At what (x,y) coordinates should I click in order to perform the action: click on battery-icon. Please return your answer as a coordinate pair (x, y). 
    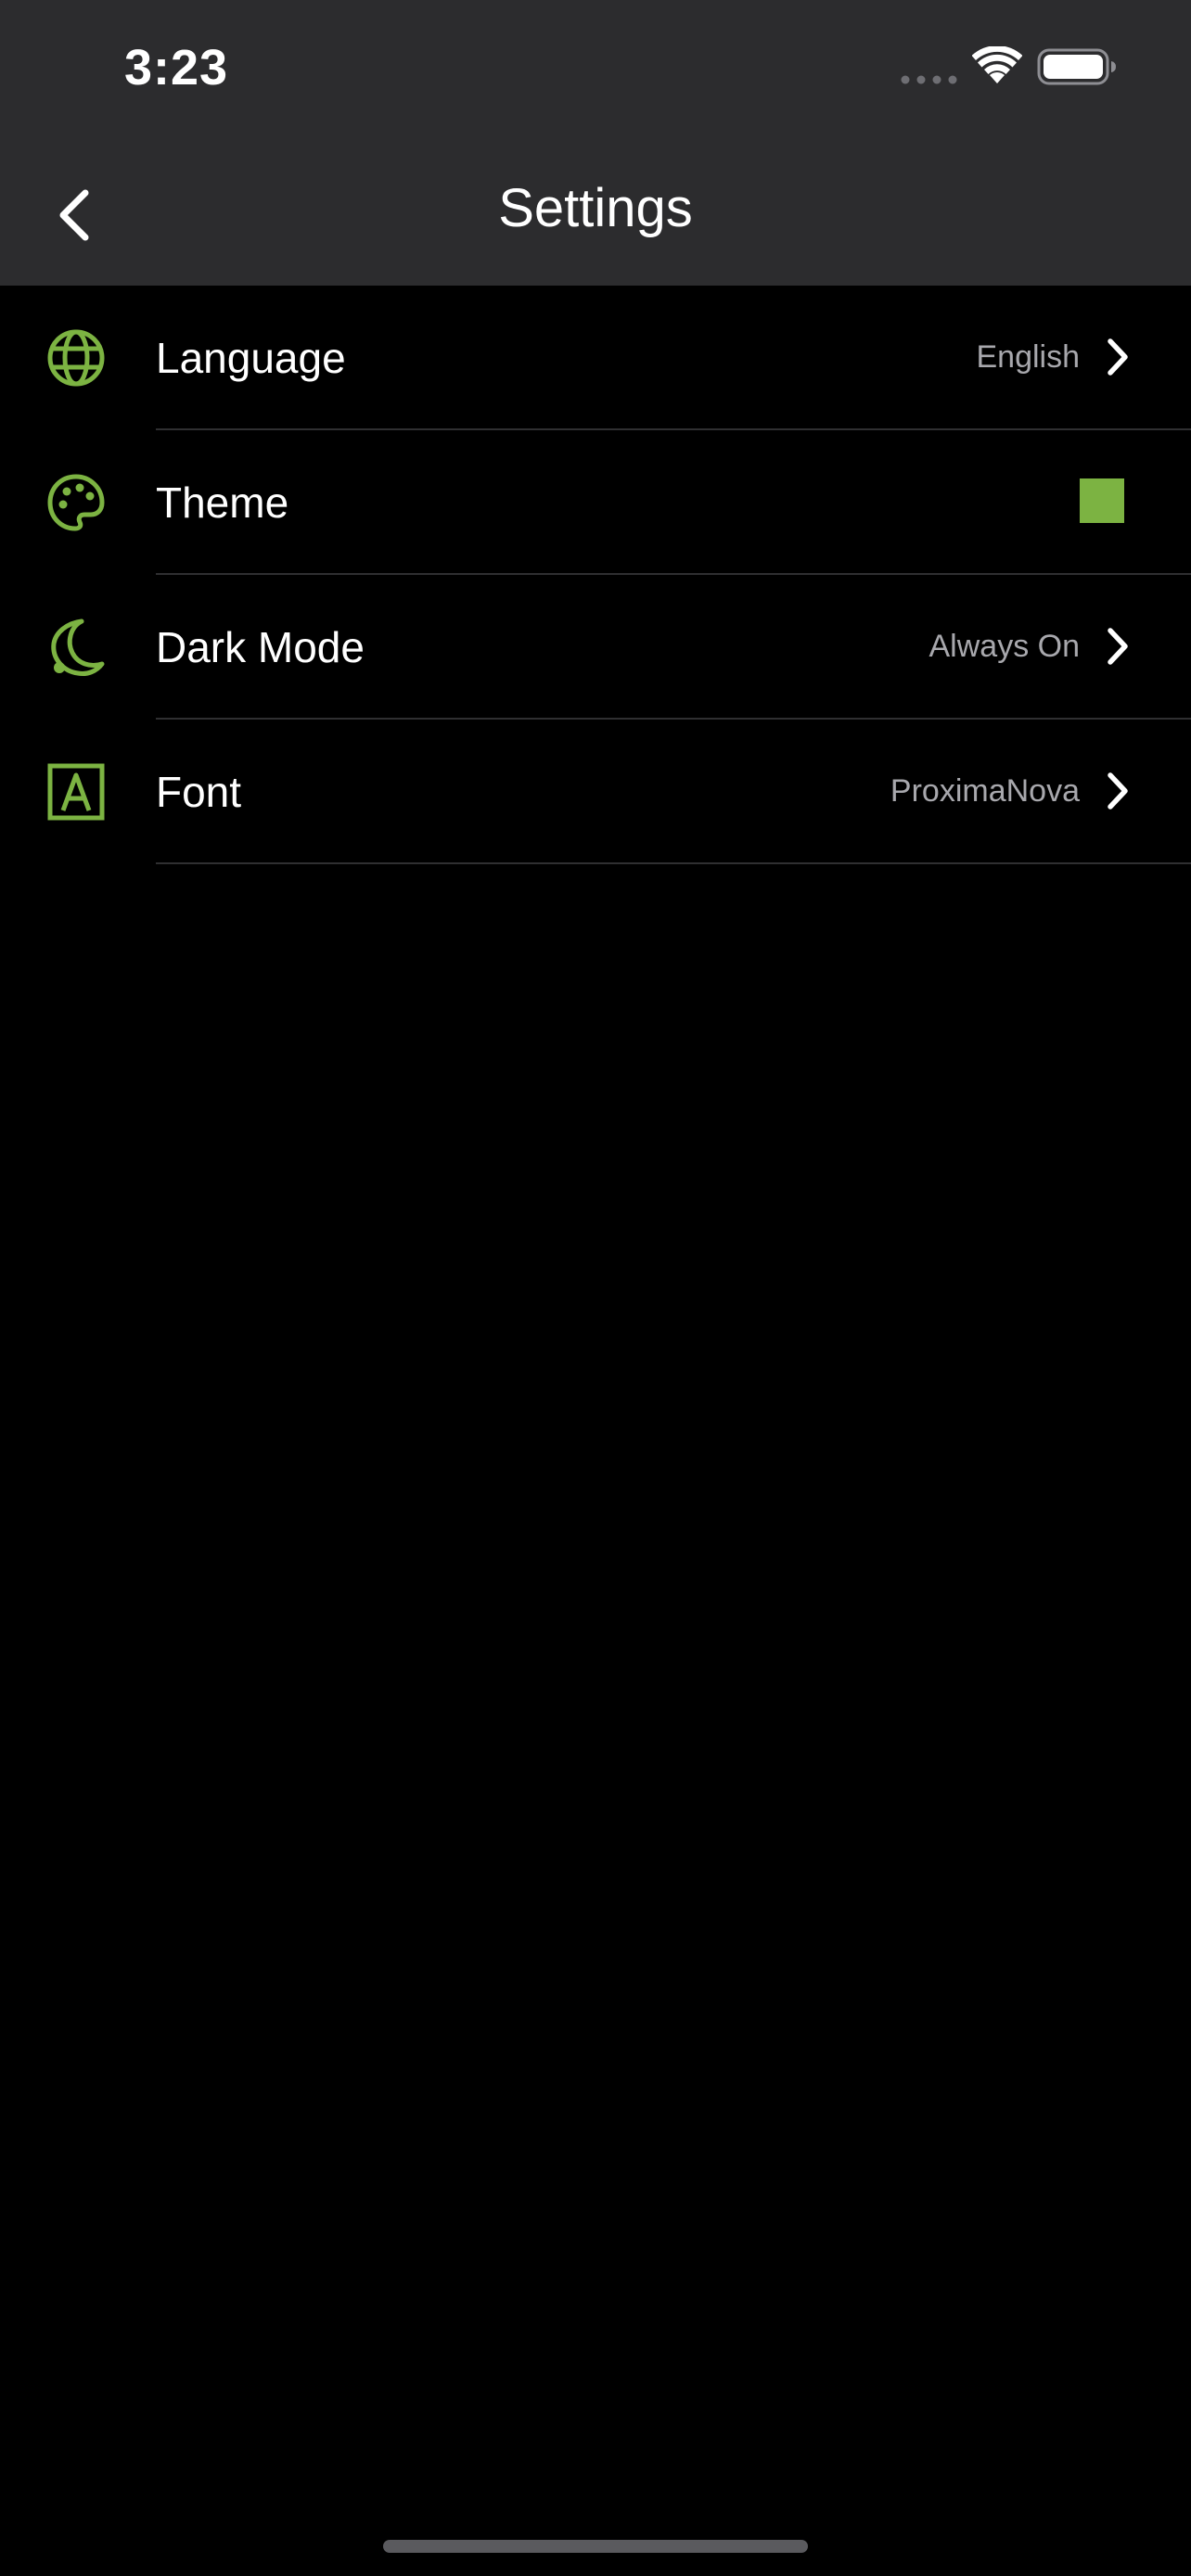
    Looking at the image, I should click on (1076, 66).